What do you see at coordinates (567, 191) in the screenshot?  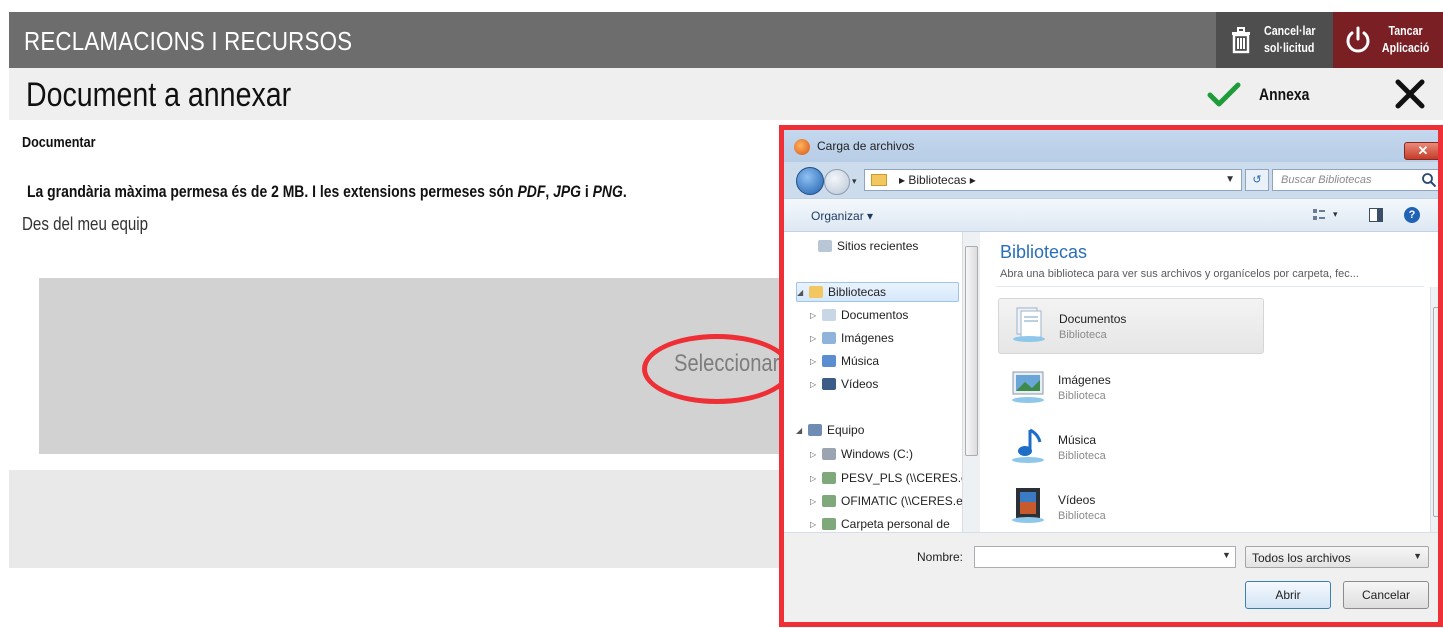 I see `ext-jpg: JPG` at bounding box center [567, 191].